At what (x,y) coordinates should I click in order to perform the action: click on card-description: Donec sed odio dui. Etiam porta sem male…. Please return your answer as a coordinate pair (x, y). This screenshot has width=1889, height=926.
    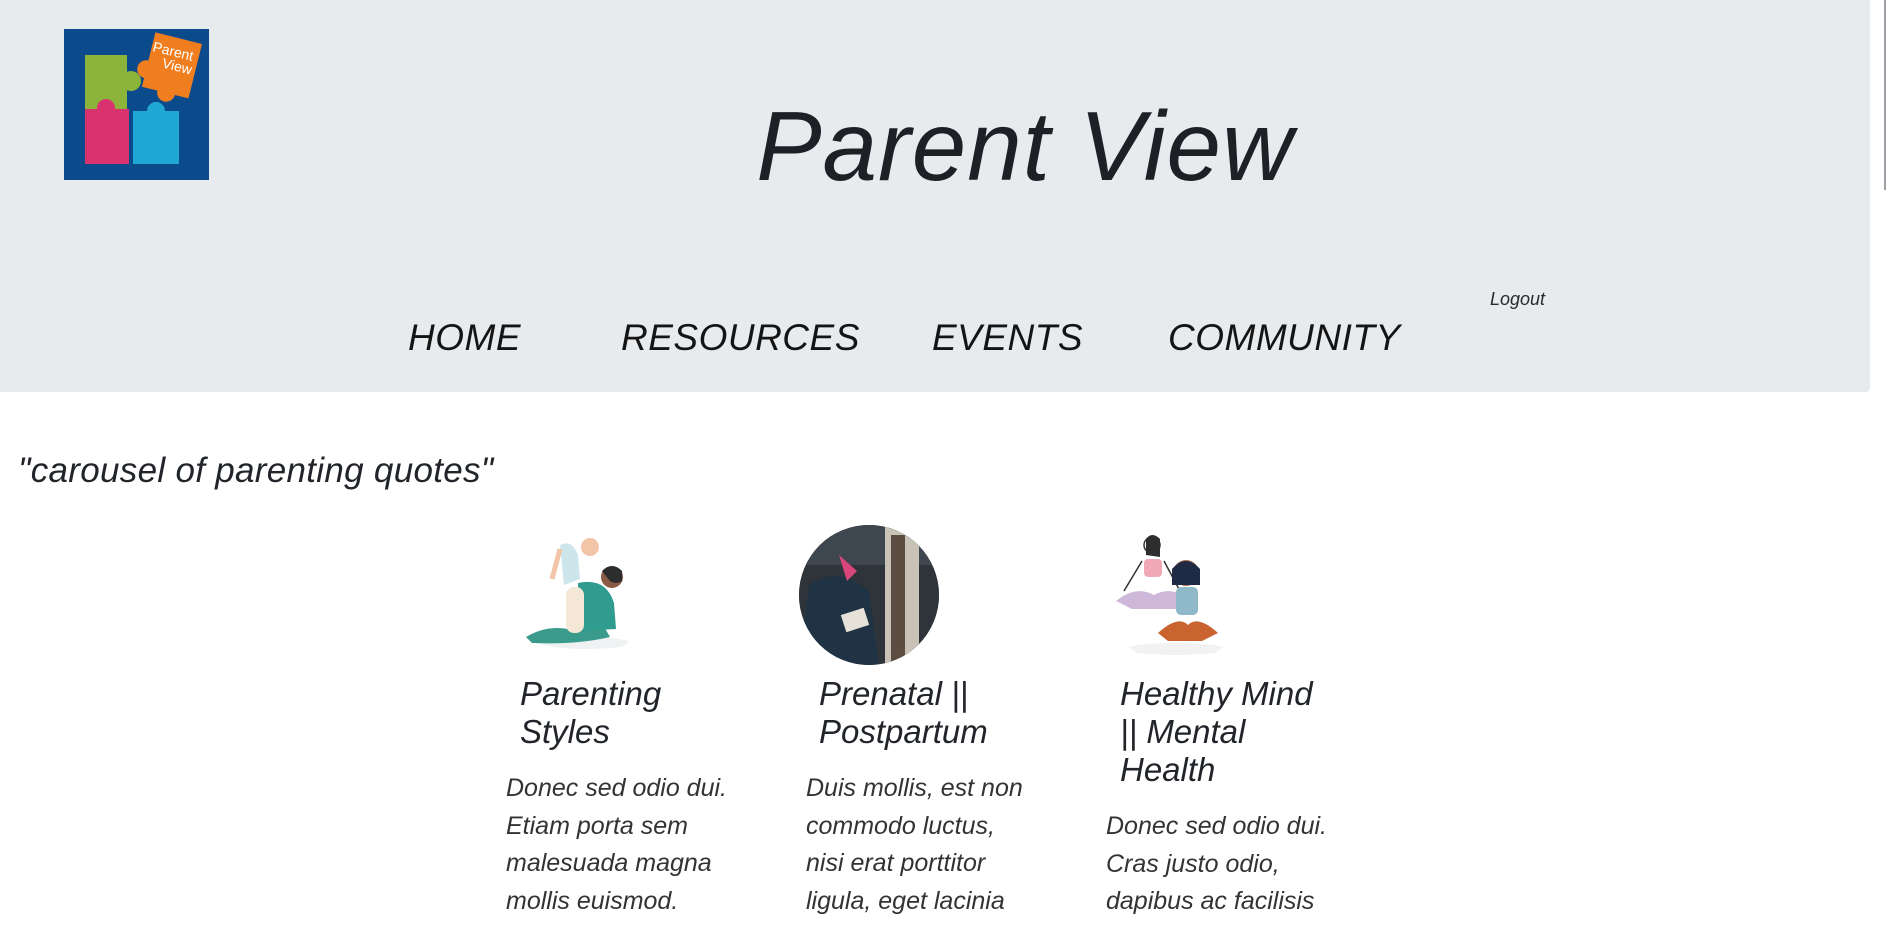
    Looking at the image, I should click on (641, 845).